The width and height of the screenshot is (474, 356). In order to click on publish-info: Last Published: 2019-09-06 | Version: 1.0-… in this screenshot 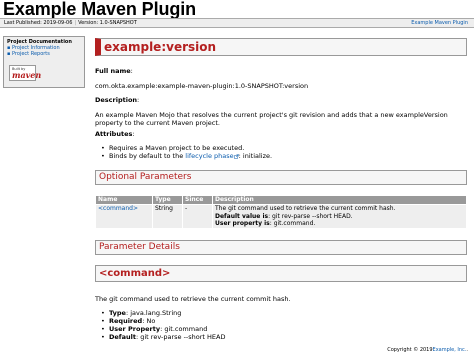, I will do `click(70, 23)`.